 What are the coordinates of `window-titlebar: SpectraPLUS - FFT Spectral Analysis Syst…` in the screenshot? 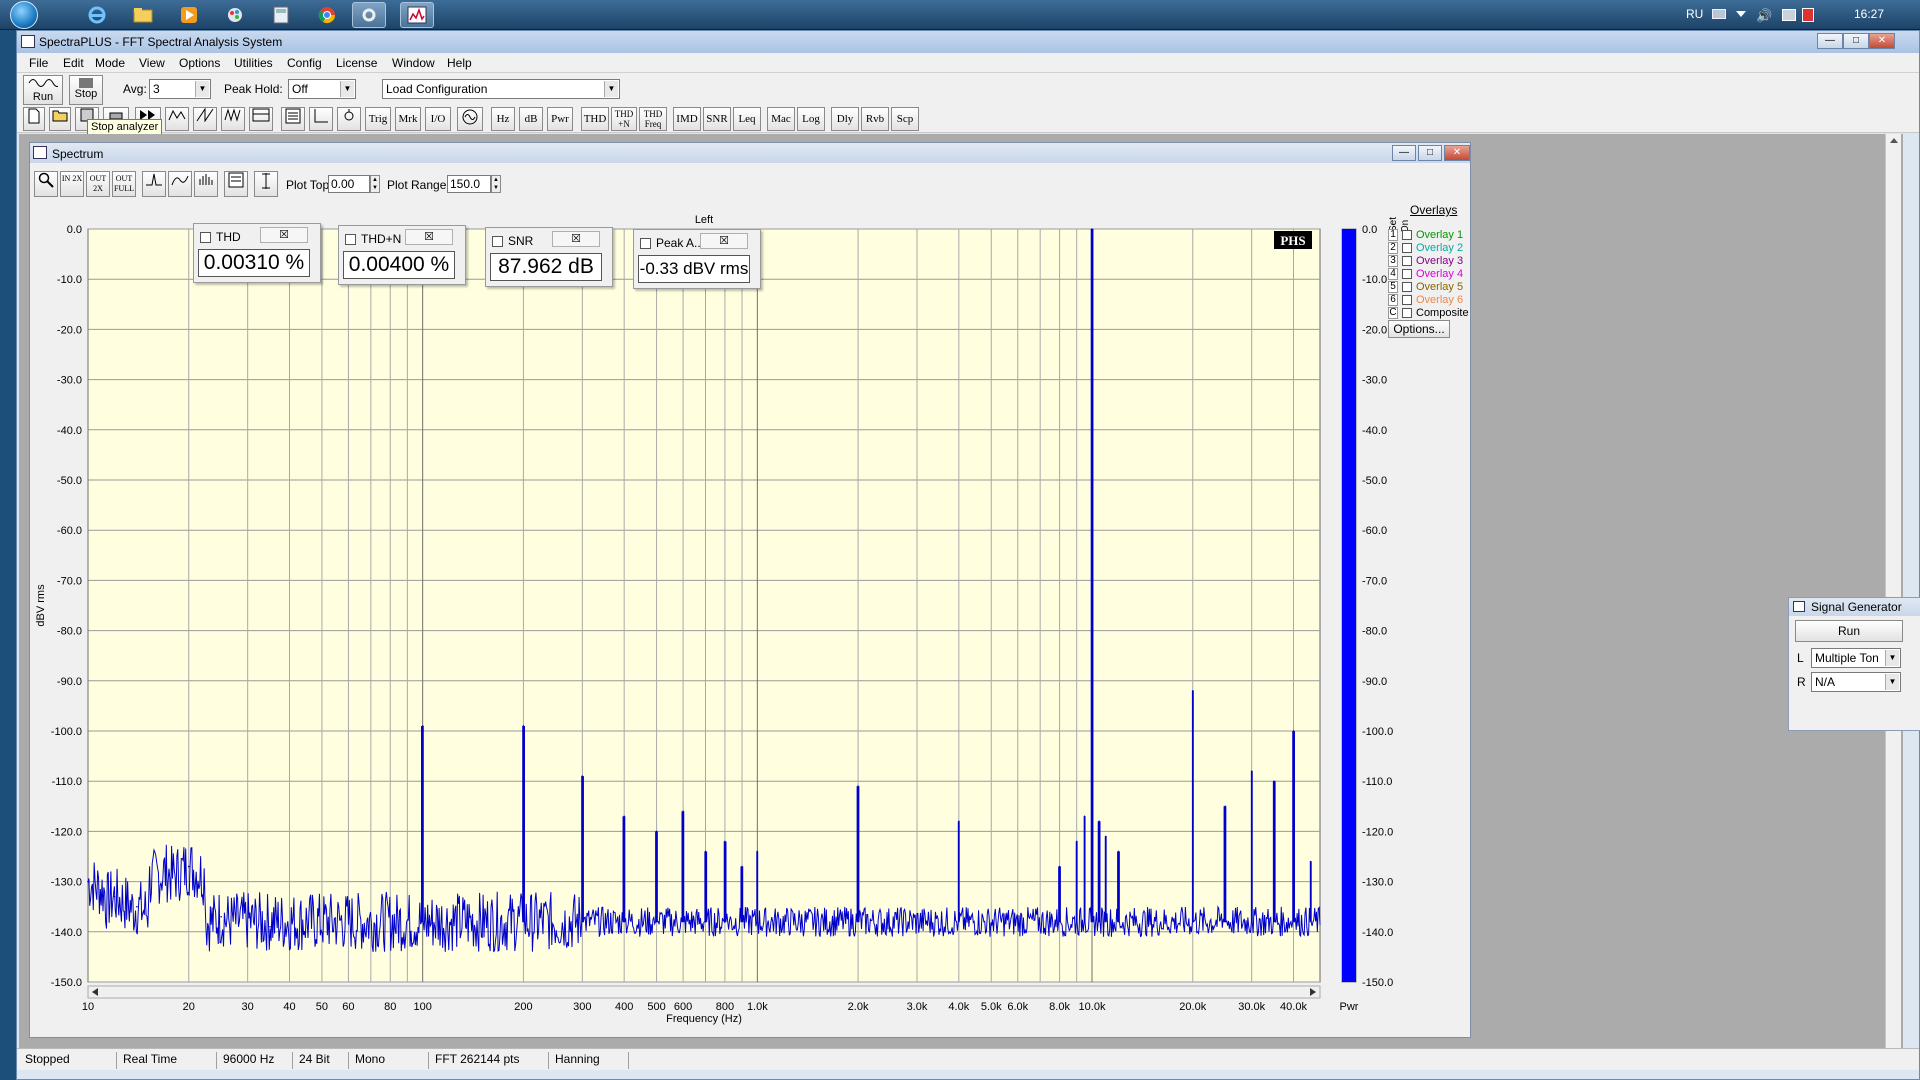 It's located at (968, 42).